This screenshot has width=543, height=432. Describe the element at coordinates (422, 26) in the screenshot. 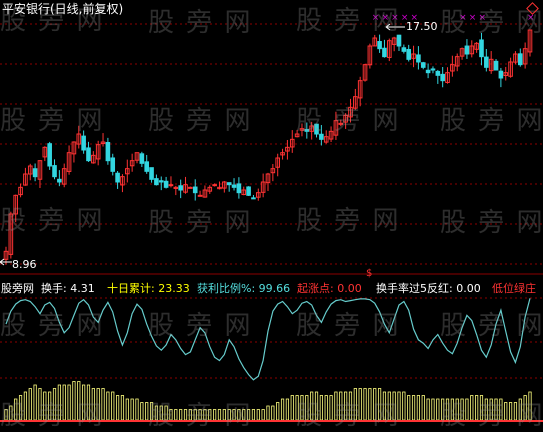

I see `high-price-label: 17.50` at that location.